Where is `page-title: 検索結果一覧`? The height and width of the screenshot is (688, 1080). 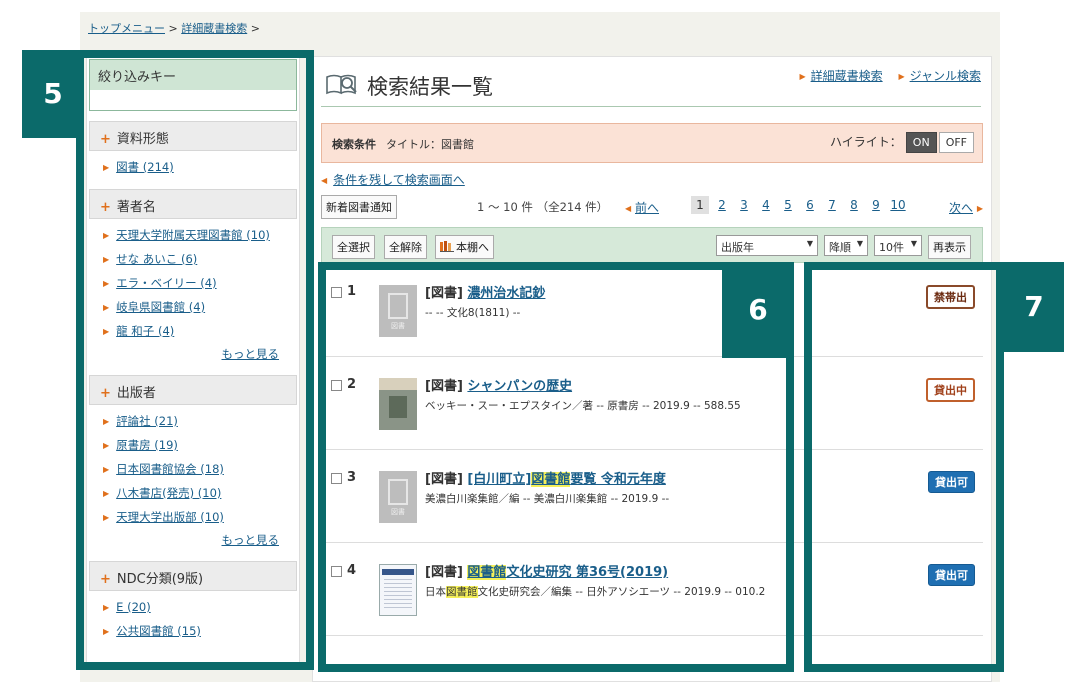 page-title: 検索結果一覧 is located at coordinates (430, 87).